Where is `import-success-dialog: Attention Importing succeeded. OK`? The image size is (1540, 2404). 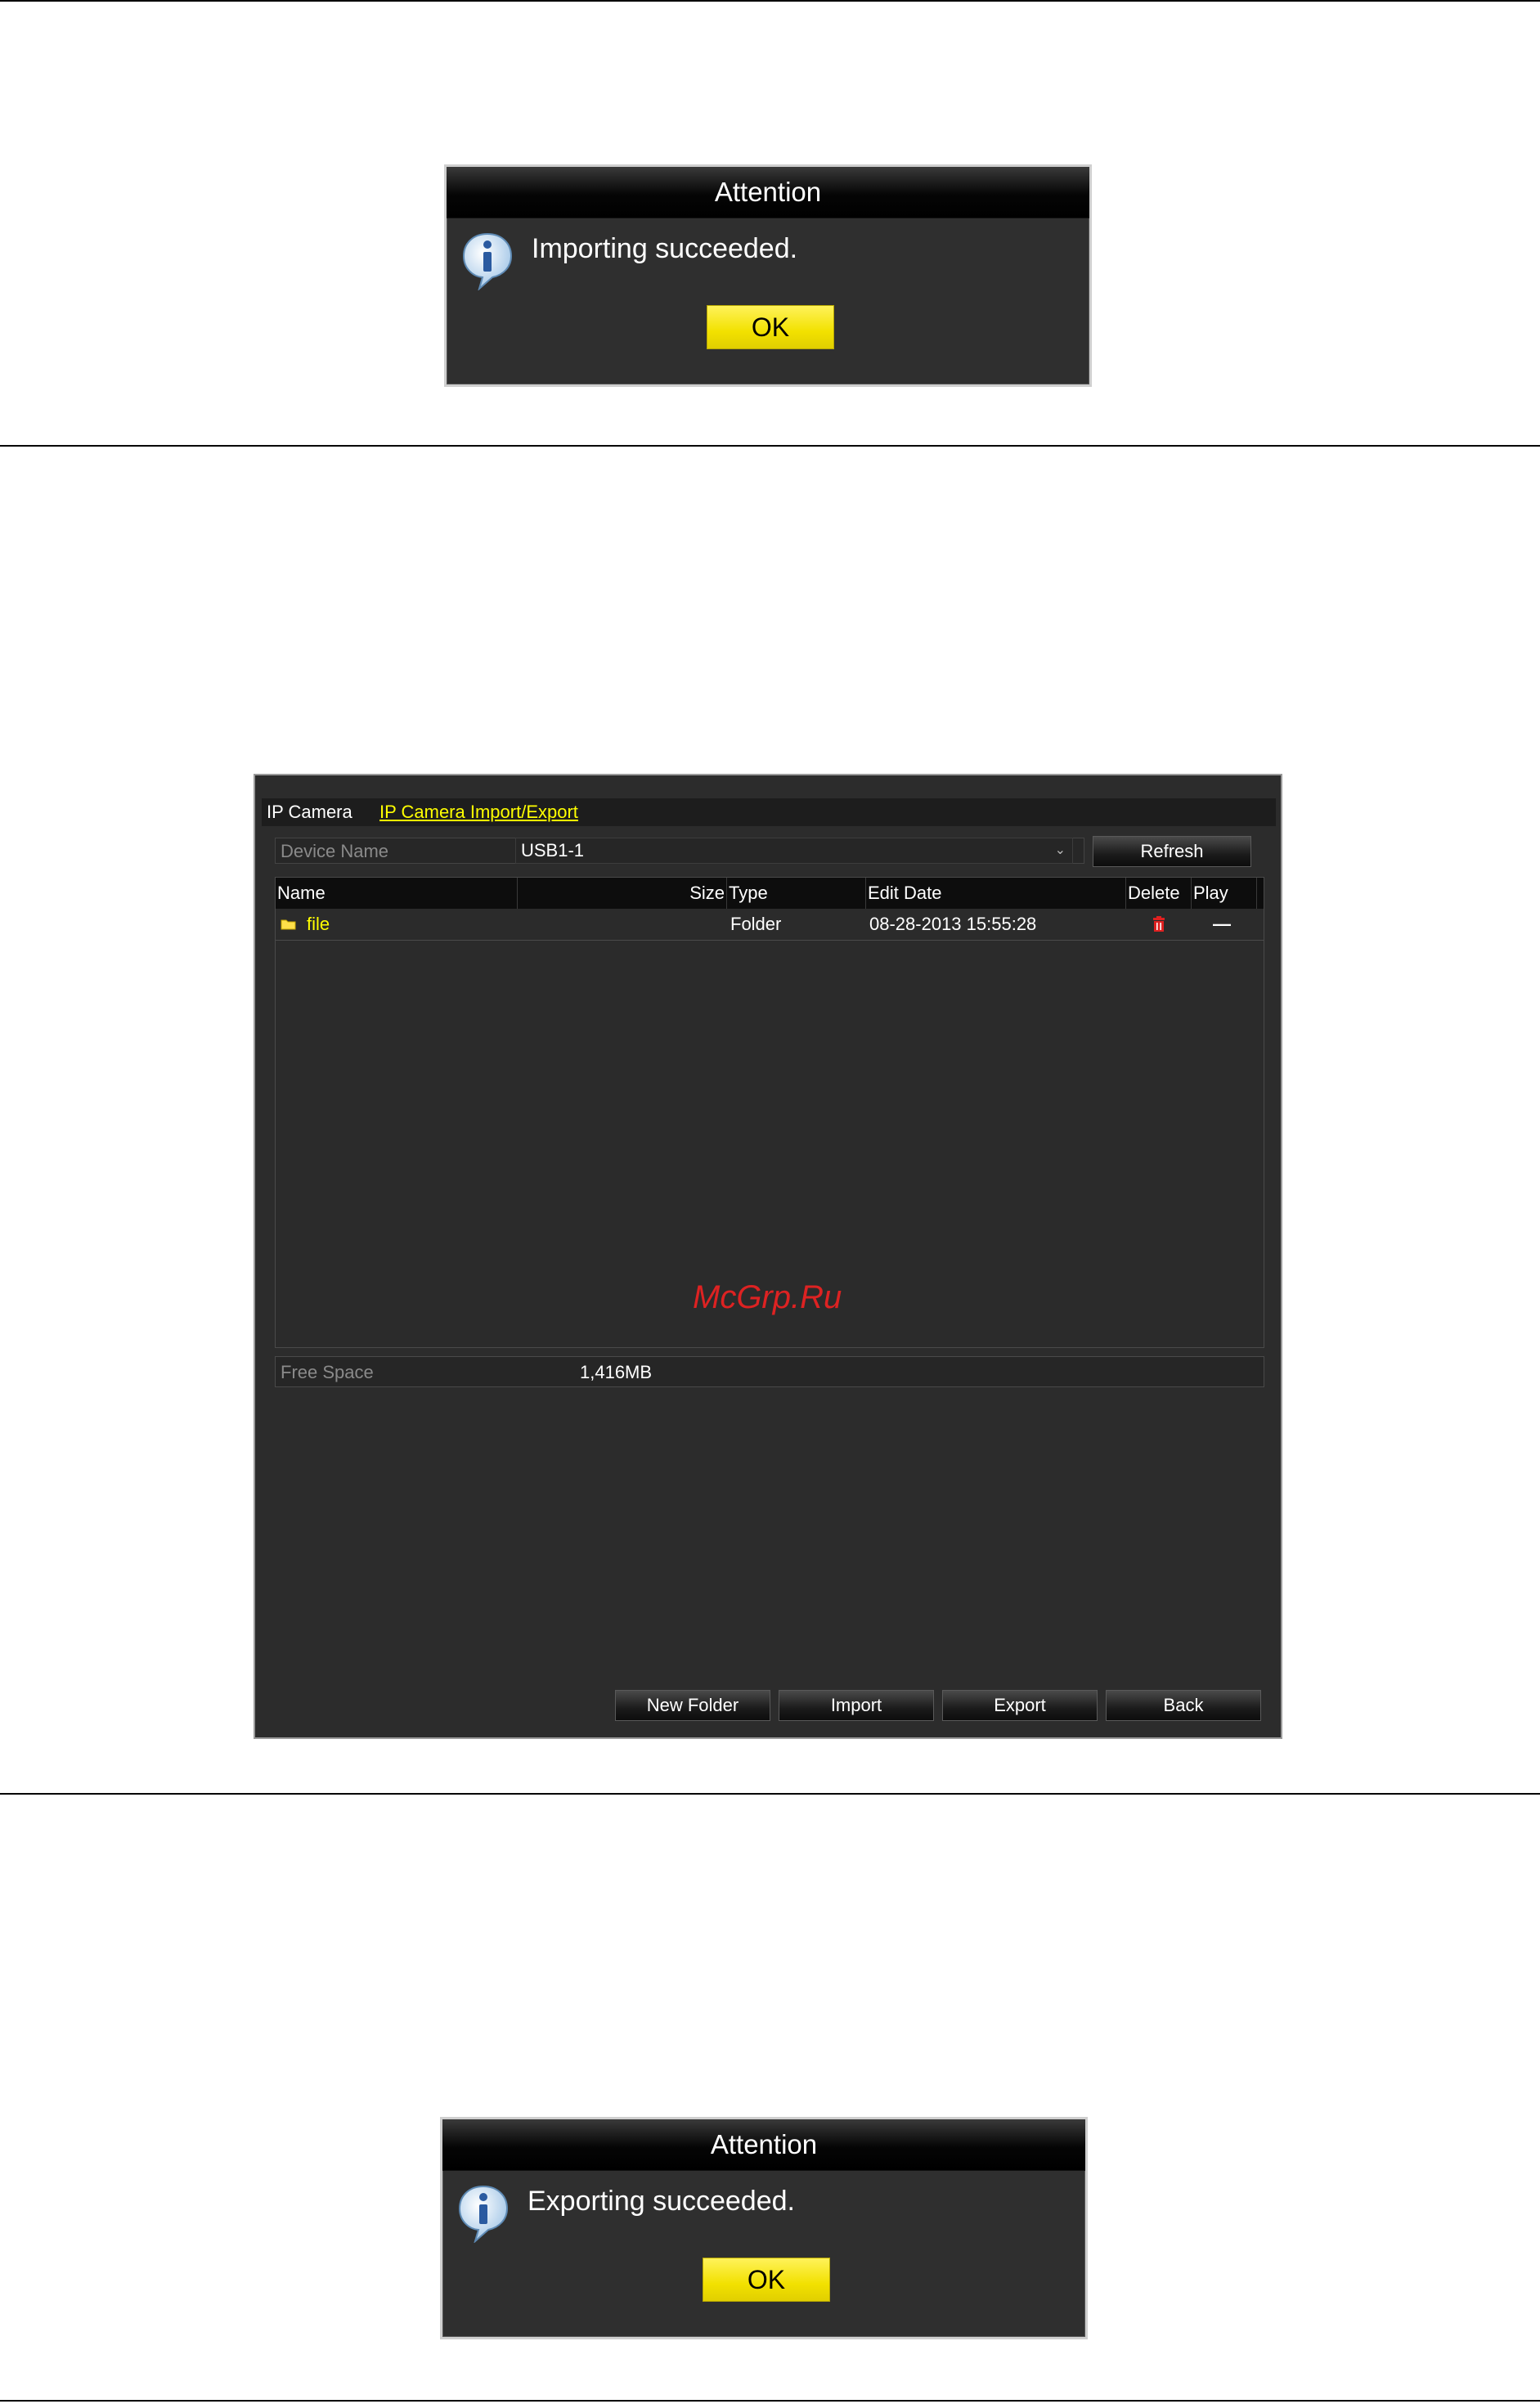 import-success-dialog: Attention Importing succeeded. OK is located at coordinates (768, 275).